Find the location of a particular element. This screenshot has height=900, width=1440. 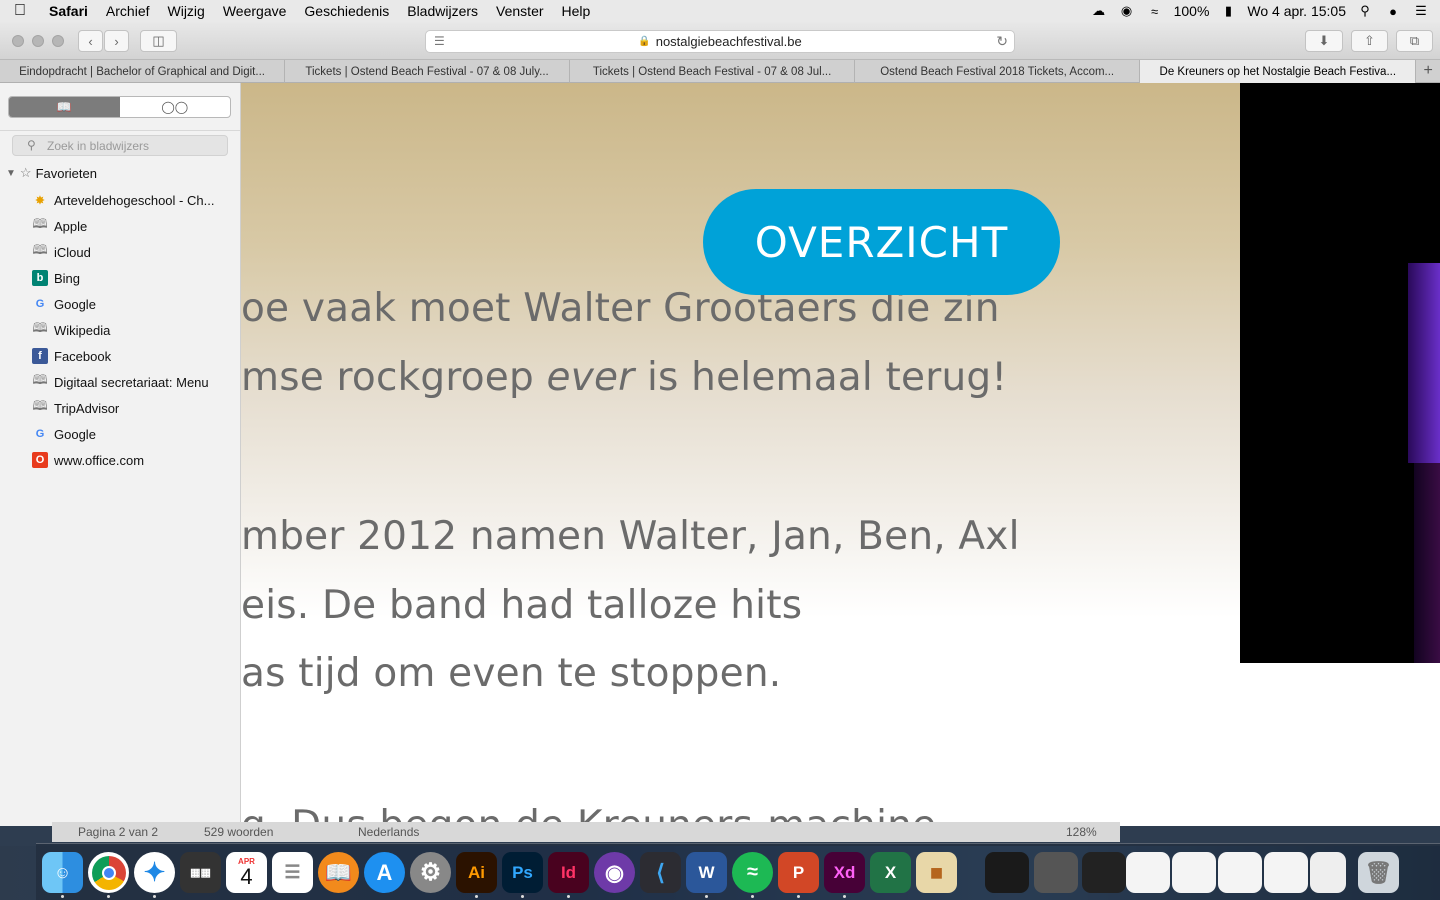

downloads-button: ⬇ is located at coordinates (1324, 41).